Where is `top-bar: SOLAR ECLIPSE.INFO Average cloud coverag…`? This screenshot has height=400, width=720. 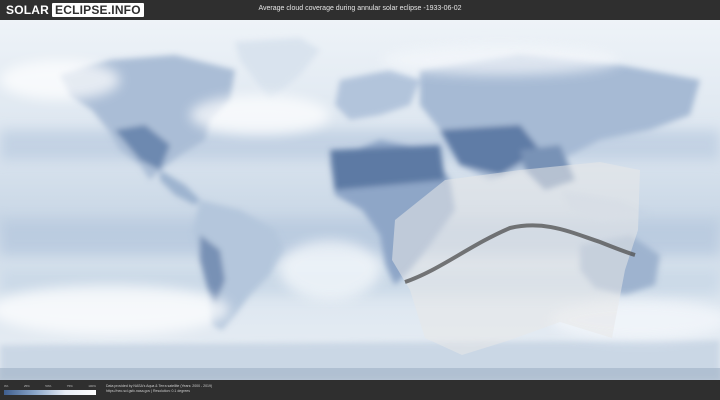
top-bar: SOLAR ECLIPSE.INFO Average cloud coverag… is located at coordinates (360, 10).